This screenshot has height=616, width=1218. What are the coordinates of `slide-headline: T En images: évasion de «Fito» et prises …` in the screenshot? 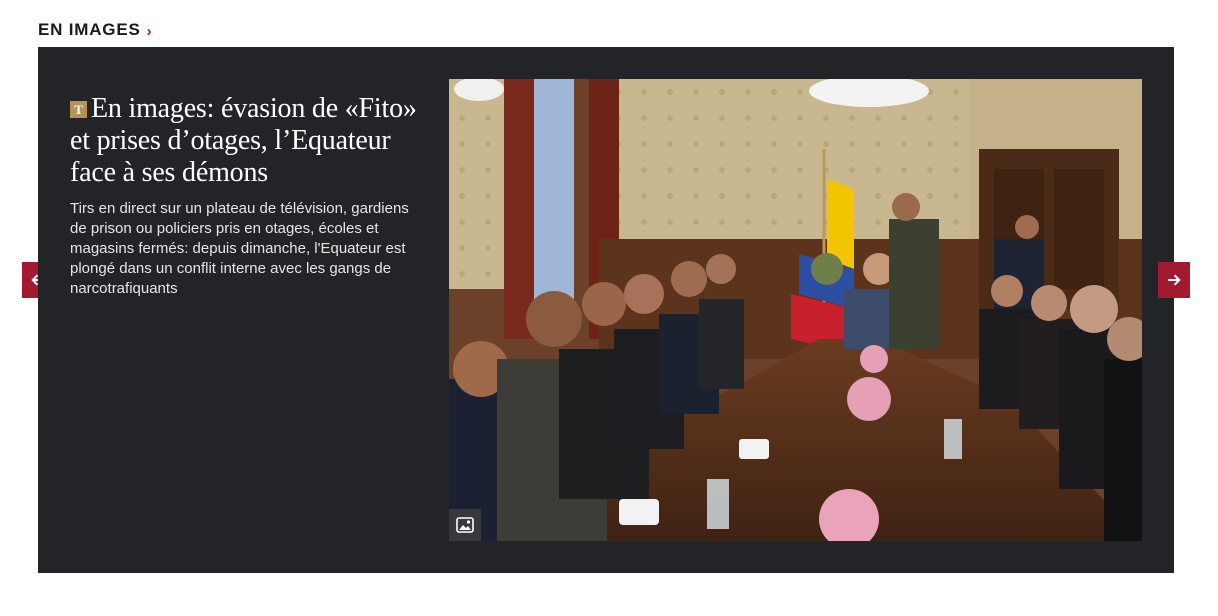 It's located at (245, 141).